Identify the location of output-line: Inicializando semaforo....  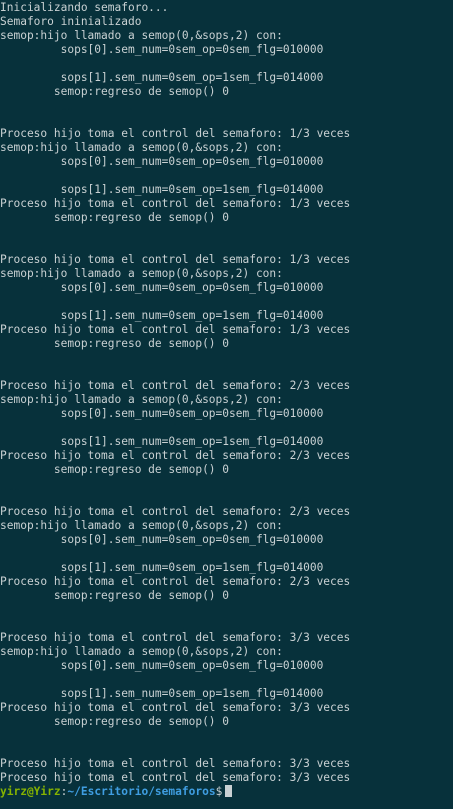
(84, 7).